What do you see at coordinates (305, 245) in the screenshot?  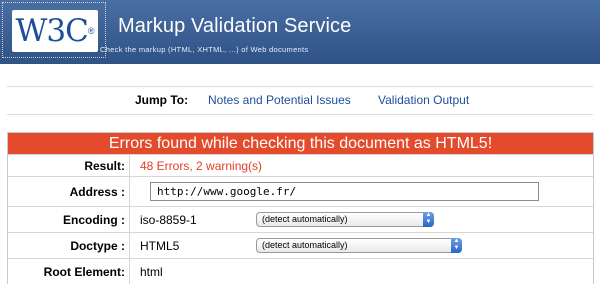 I see `doctype-select-label: (detect automatically)` at bounding box center [305, 245].